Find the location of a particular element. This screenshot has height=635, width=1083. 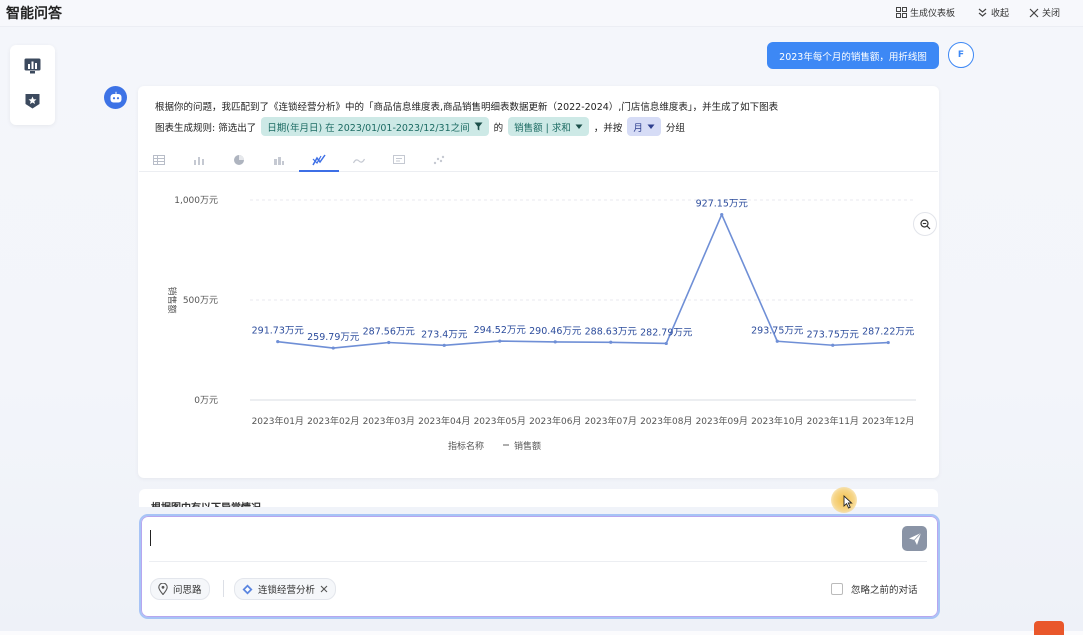

data-label: 290.46万元 is located at coordinates (555, 331).